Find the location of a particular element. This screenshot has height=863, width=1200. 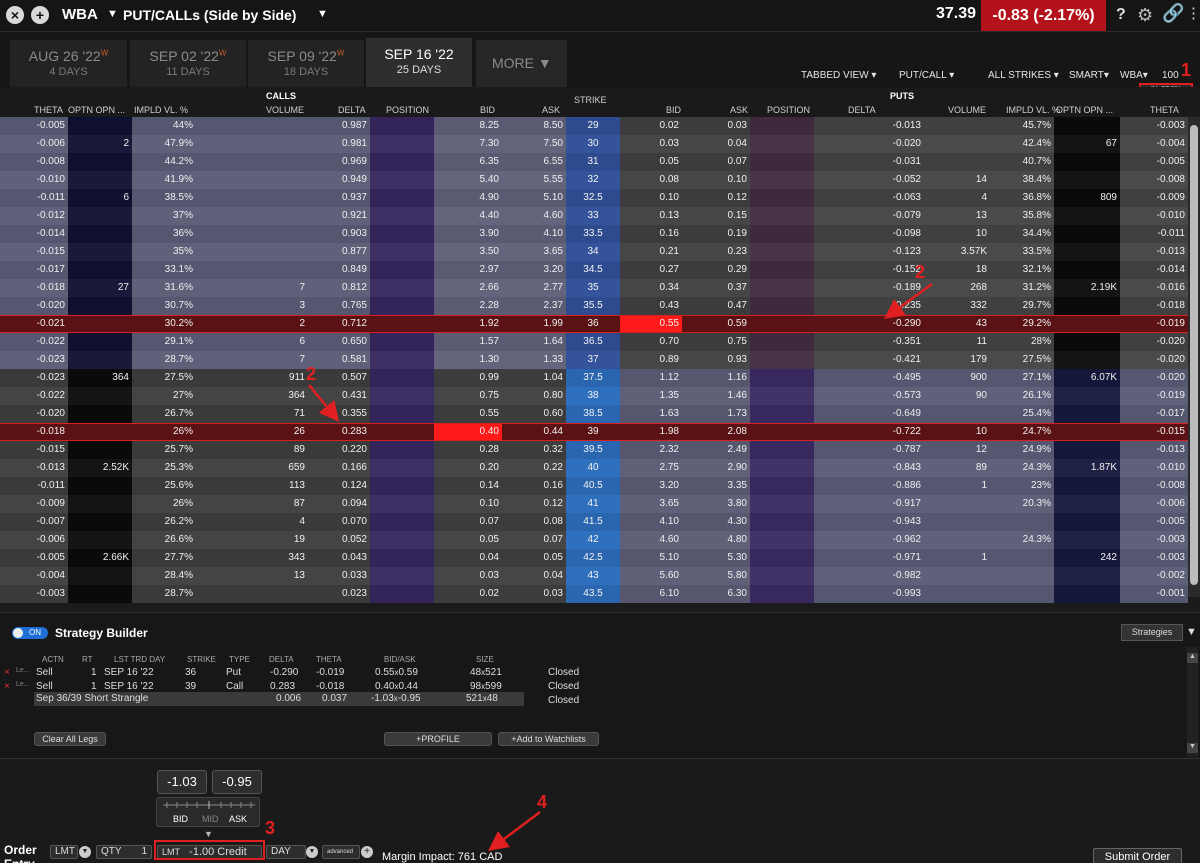

strike-cell: 39 is located at coordinates (593, 432).